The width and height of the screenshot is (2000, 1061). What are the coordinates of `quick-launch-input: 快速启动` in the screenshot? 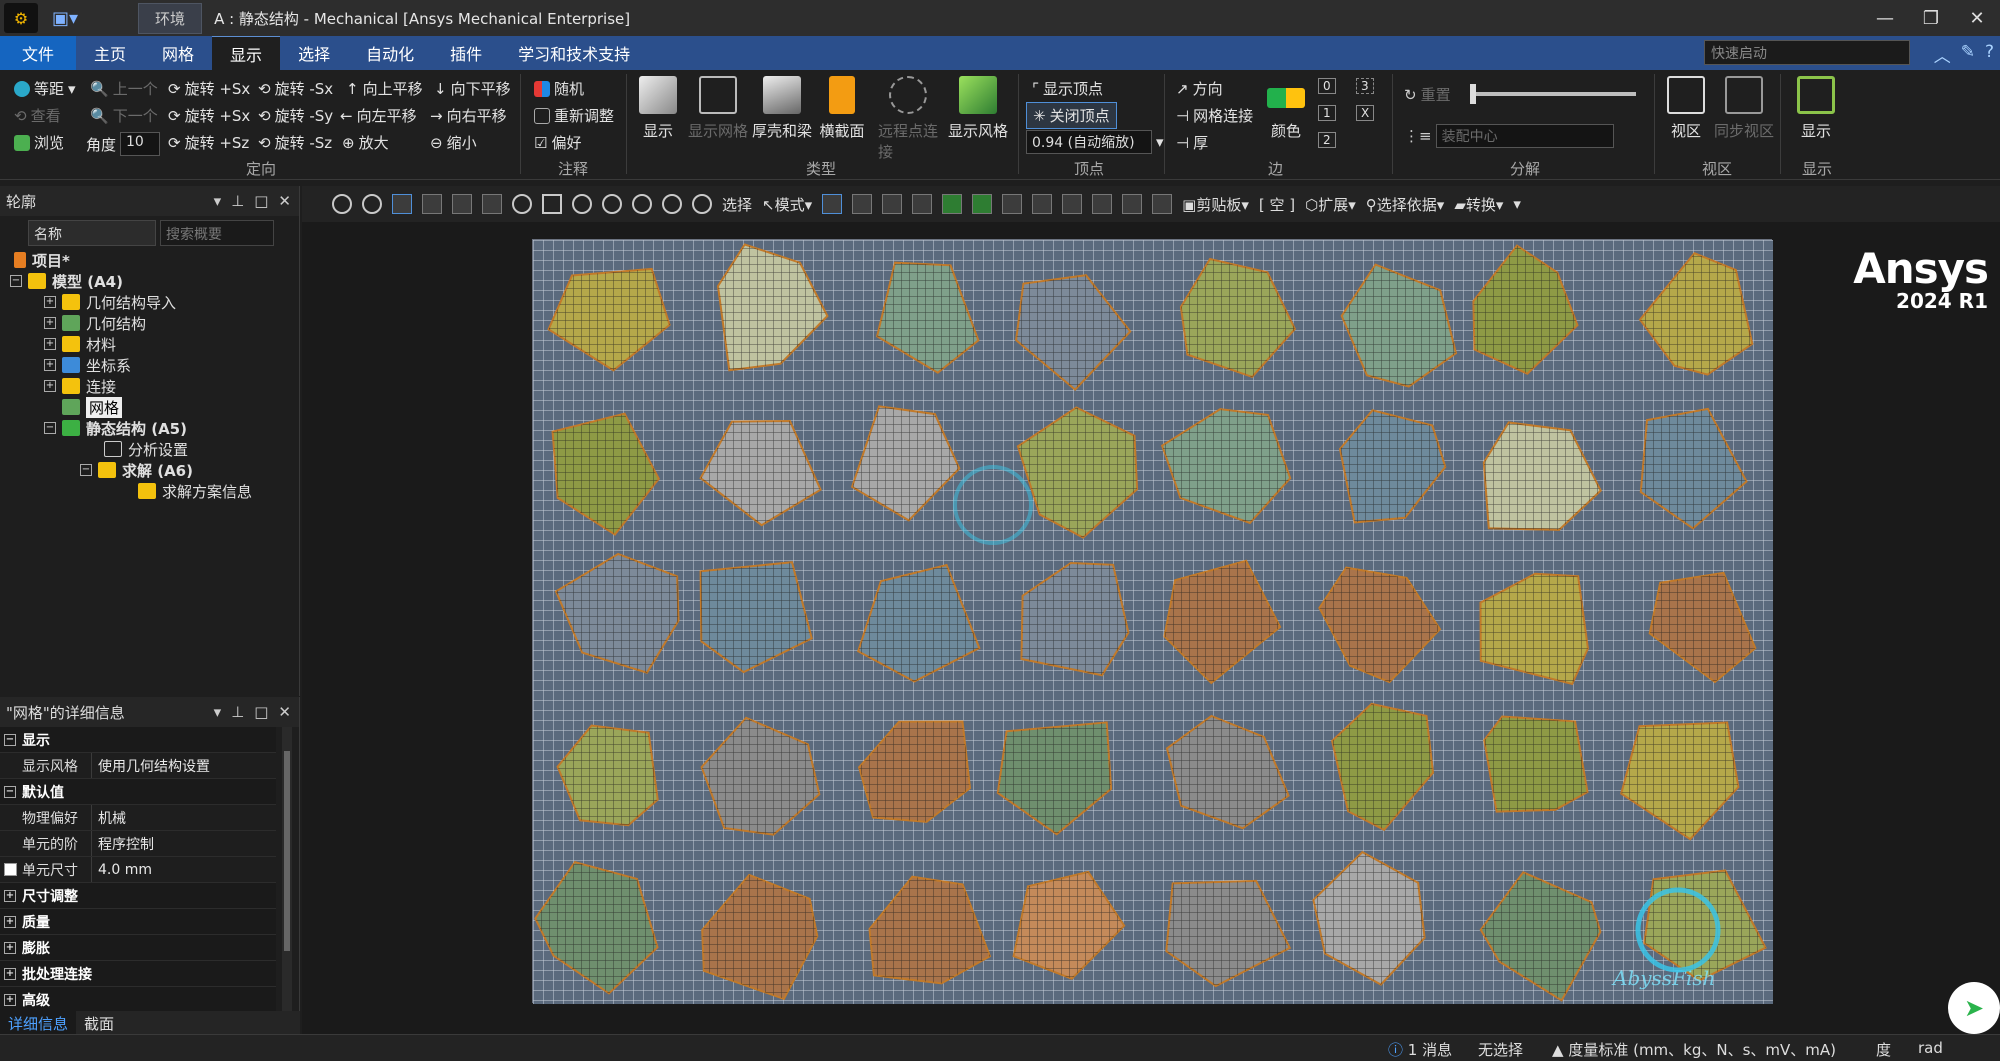 It's located at (1807, 52).